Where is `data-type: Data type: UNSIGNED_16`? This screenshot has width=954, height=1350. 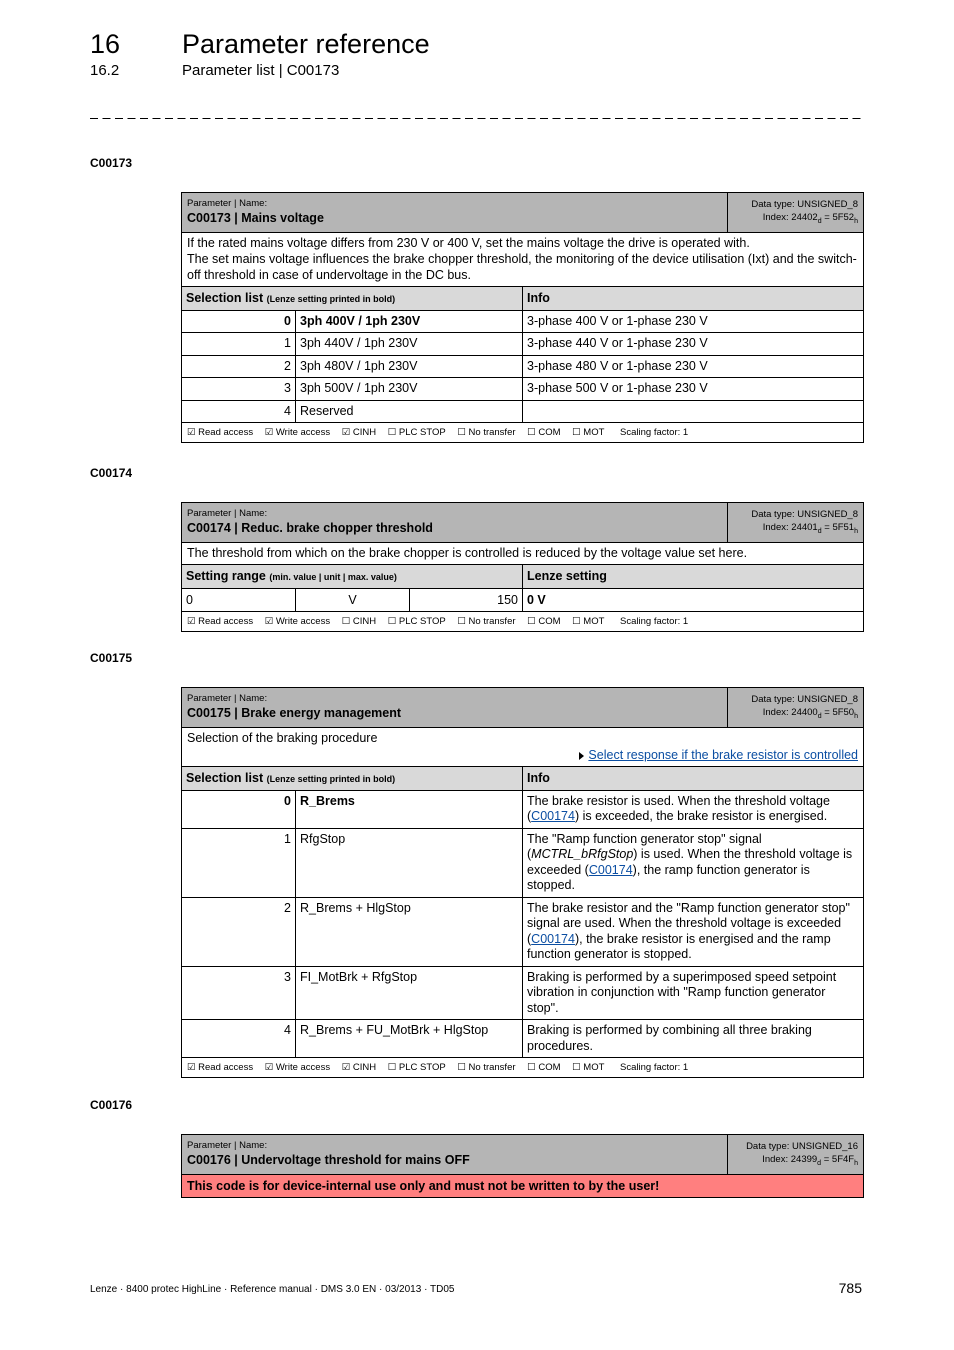 data-type: Data type: UNSIGNED_16 is located at coordinates (802, 1146).